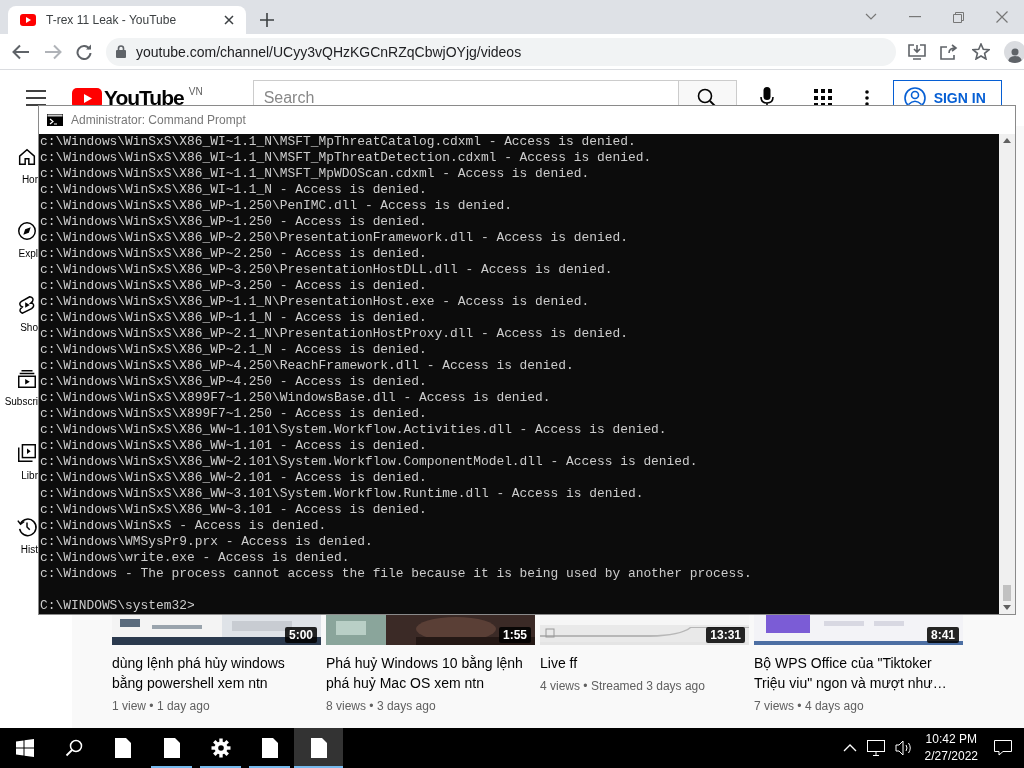 This screenshot has width=1024, height=768. What do you see at coordinates (121, 51) in the screenshot?
I see `lock-icon` at bounding box center [121, 51].